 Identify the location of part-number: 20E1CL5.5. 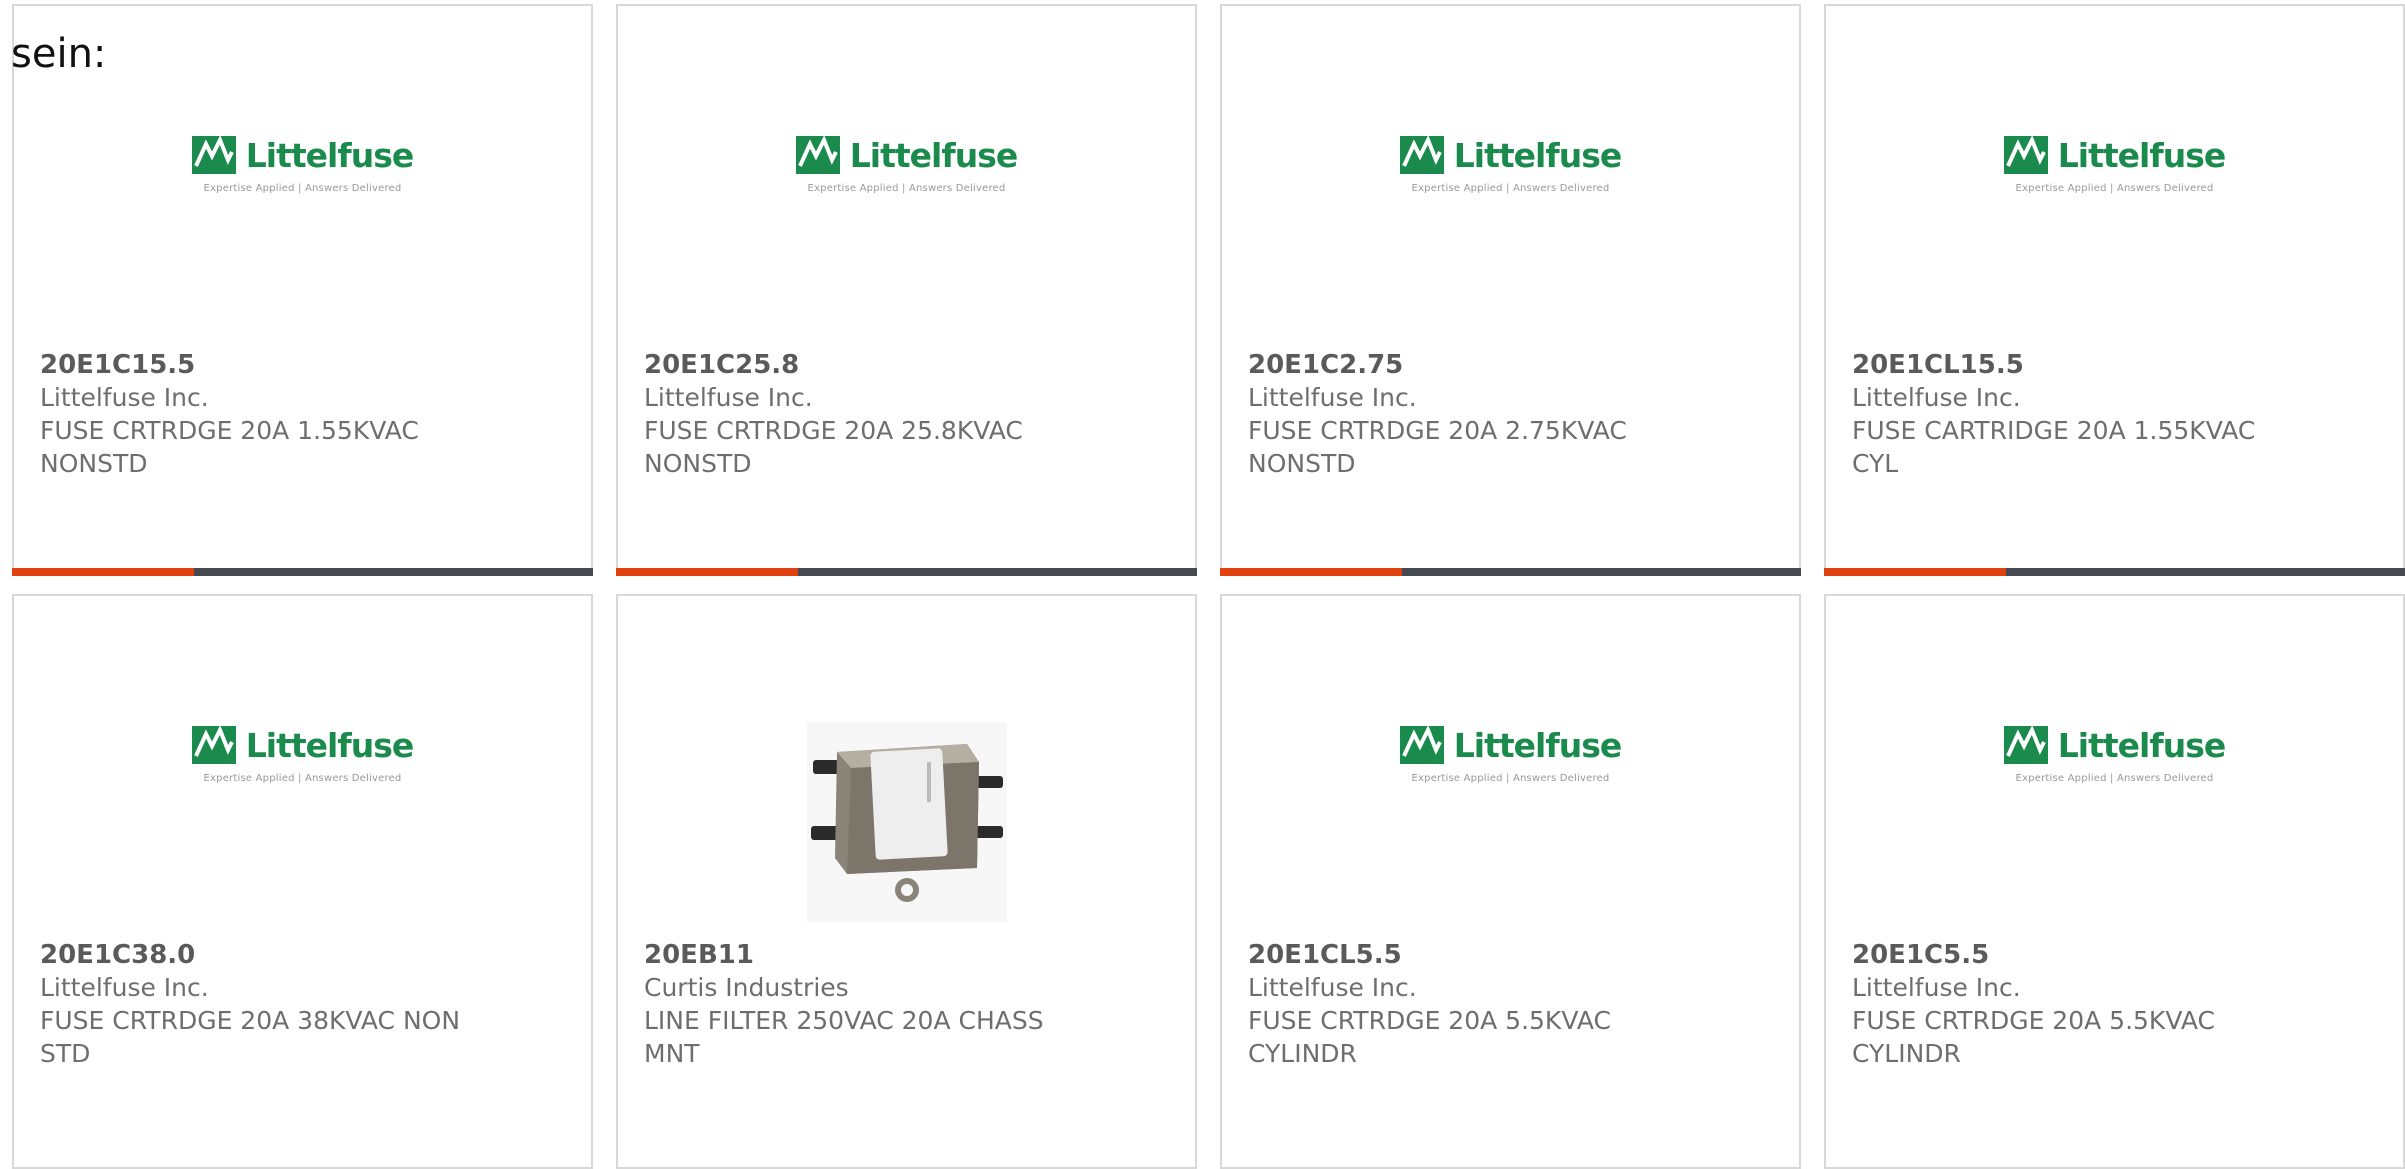
(1513, 955).